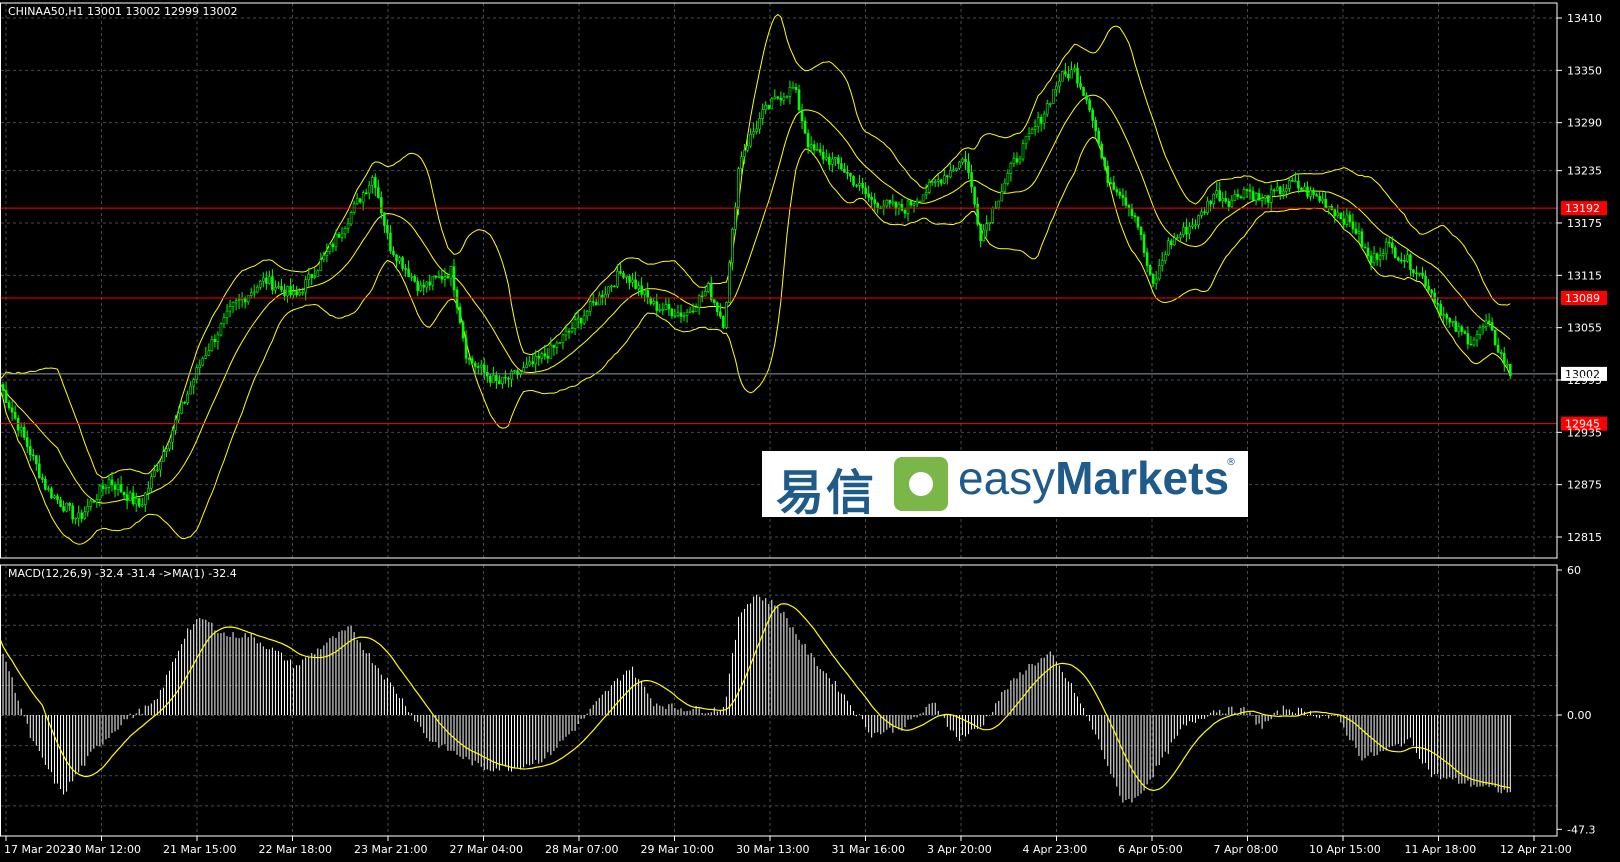 This screenshot has height=862, width=1620. I want to click on time-tick-label: 11 Apr 18:00, so click(1441, 849).